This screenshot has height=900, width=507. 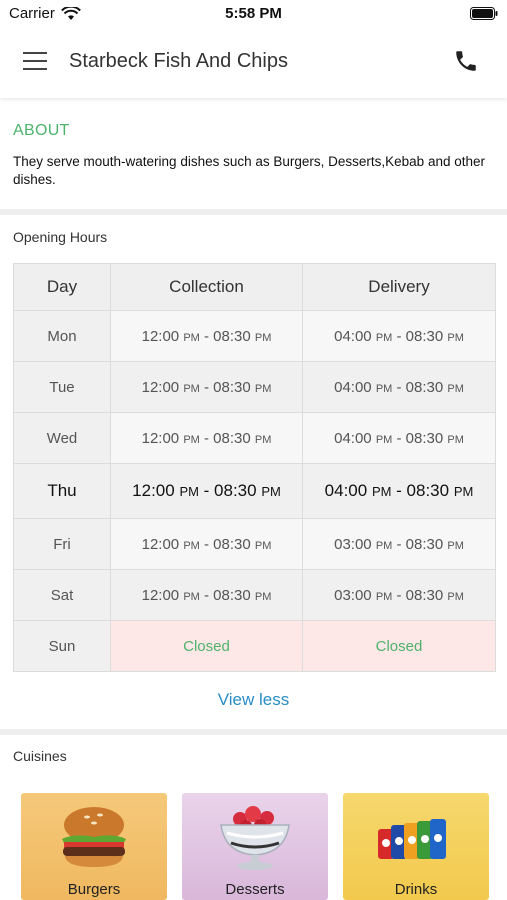 I want to click on clock: 5:58 PM, so click(x=253, y=13).